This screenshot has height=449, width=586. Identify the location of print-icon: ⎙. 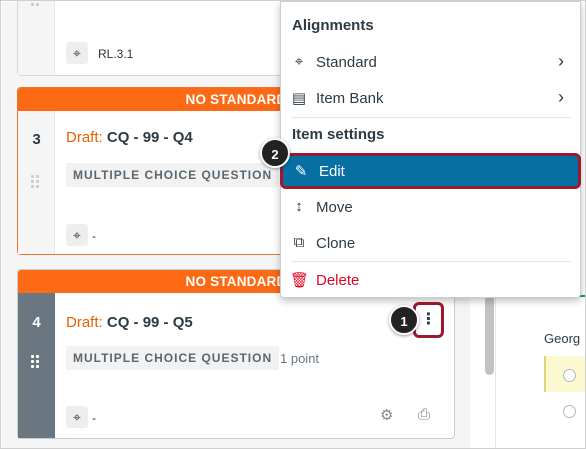
(424, 414).